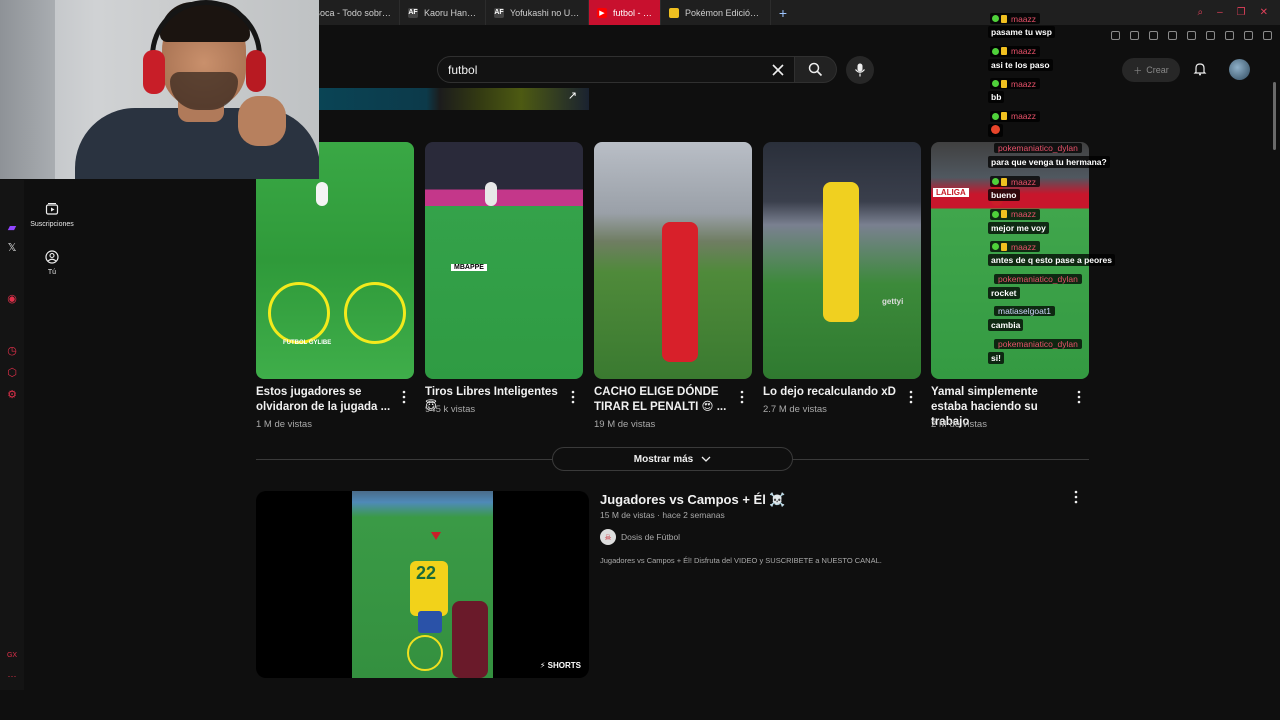  Describe the element at coordinates (1024, 311) in the screenshot. I see `chat-username: matiaselgoat1` at that location.